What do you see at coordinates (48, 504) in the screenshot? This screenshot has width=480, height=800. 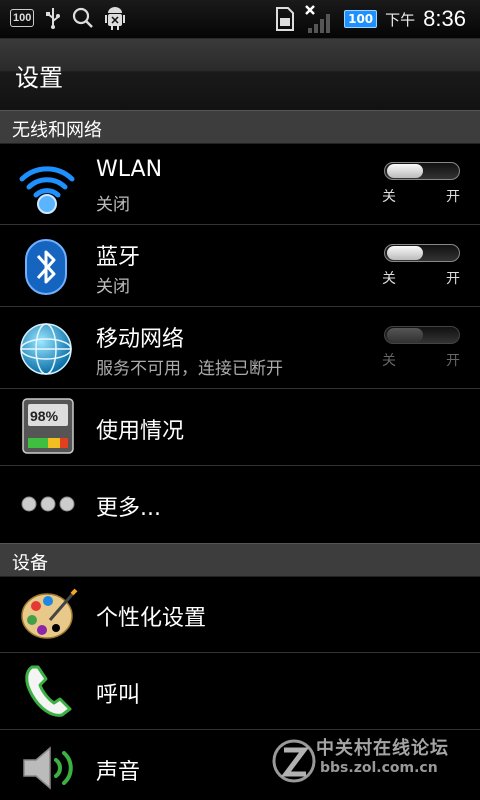 I see `more-dots-icon` at bounding box center [48, 504].